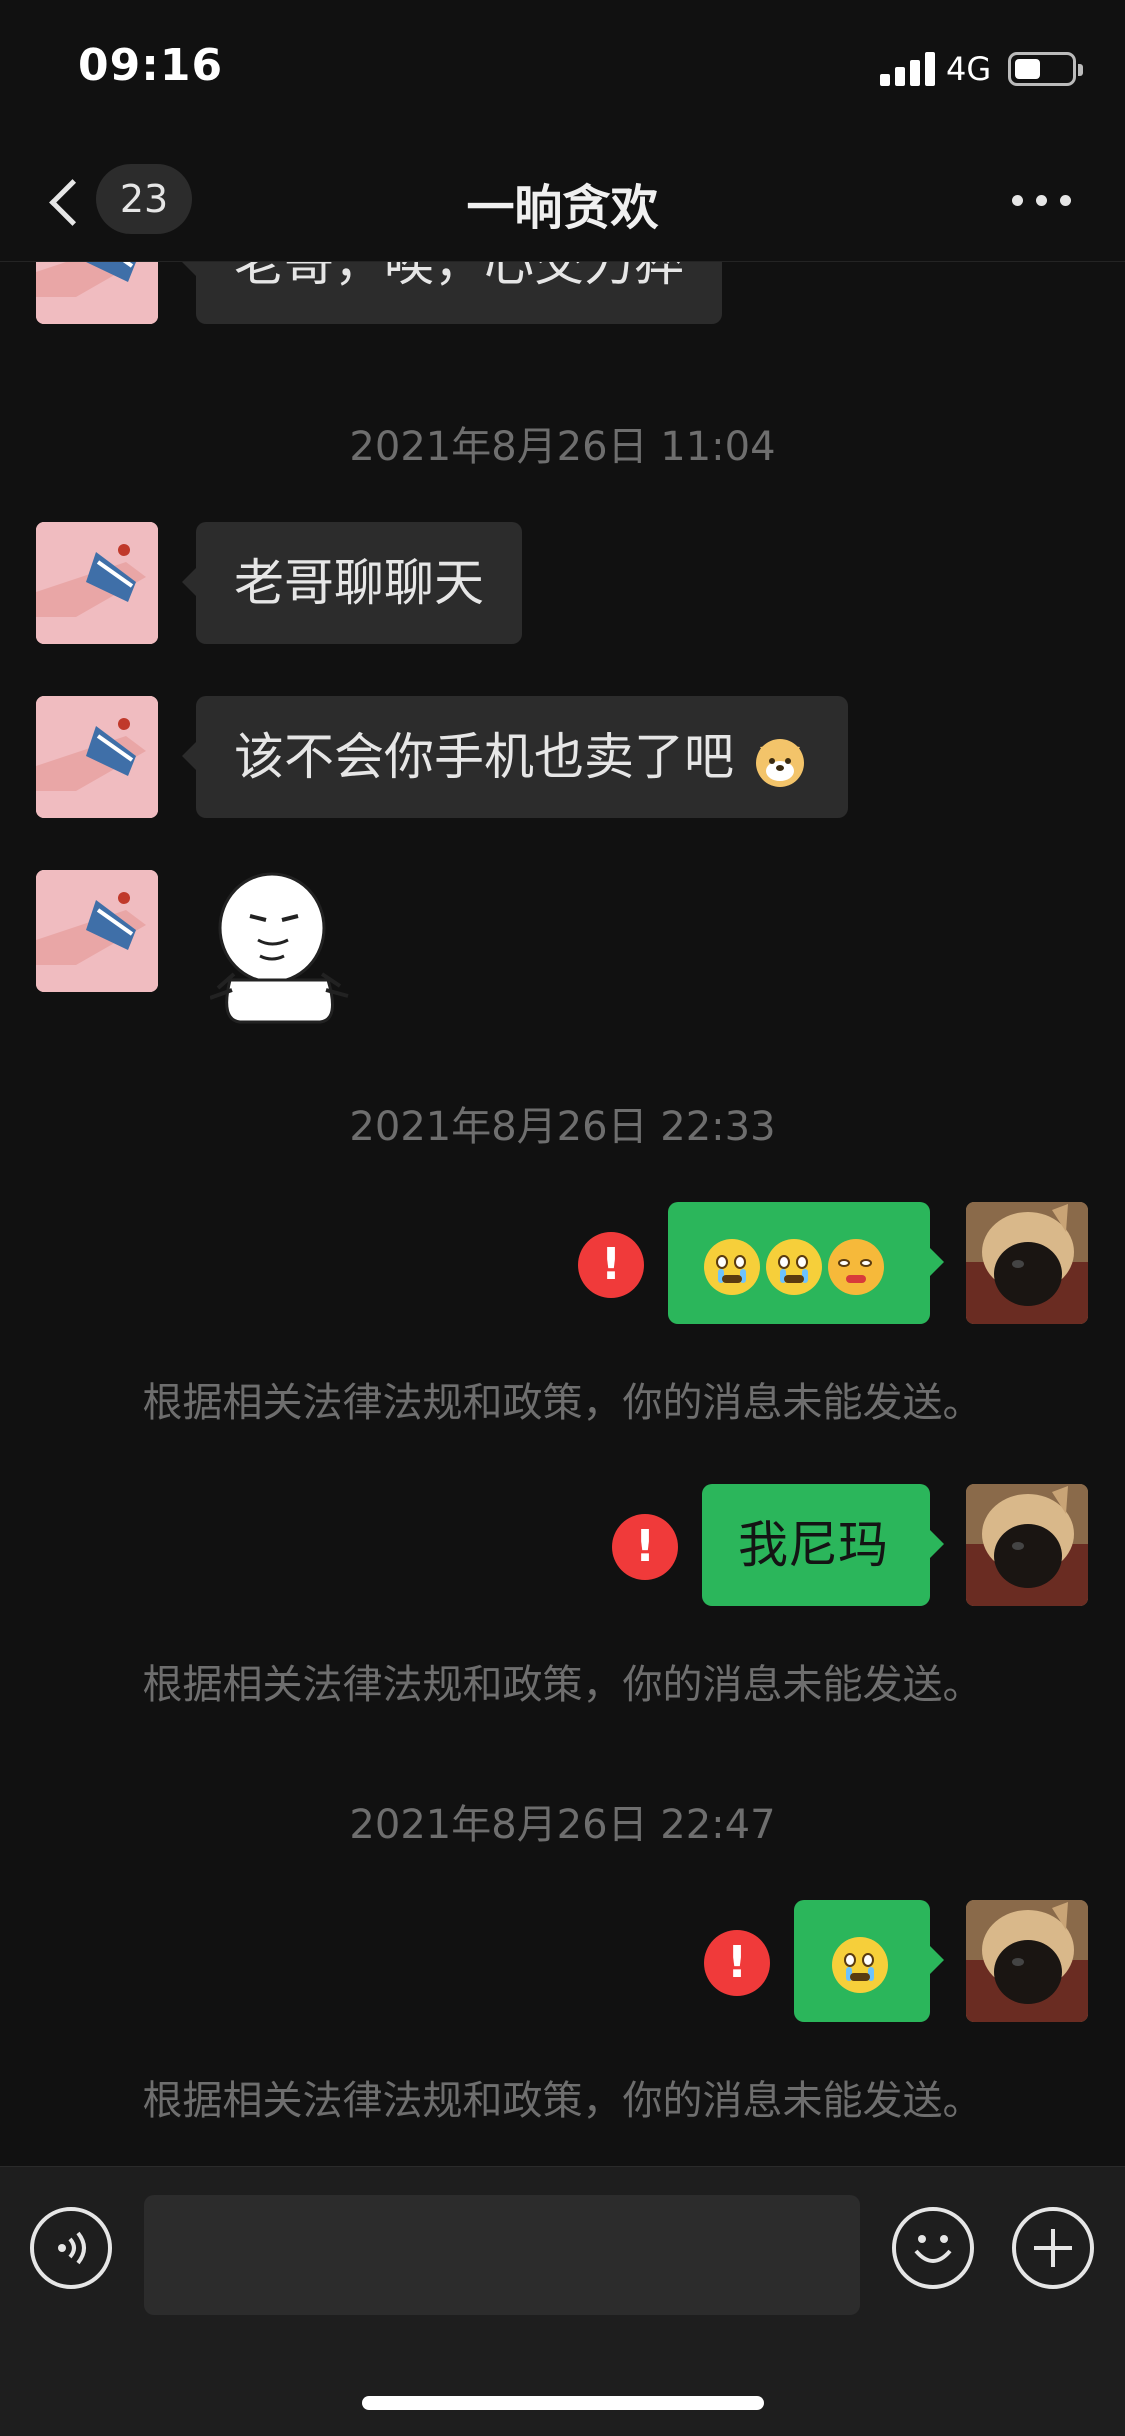  Describe the element at coordinates (563, 2403) in the screenshot. I see `home-indicator` at that location.